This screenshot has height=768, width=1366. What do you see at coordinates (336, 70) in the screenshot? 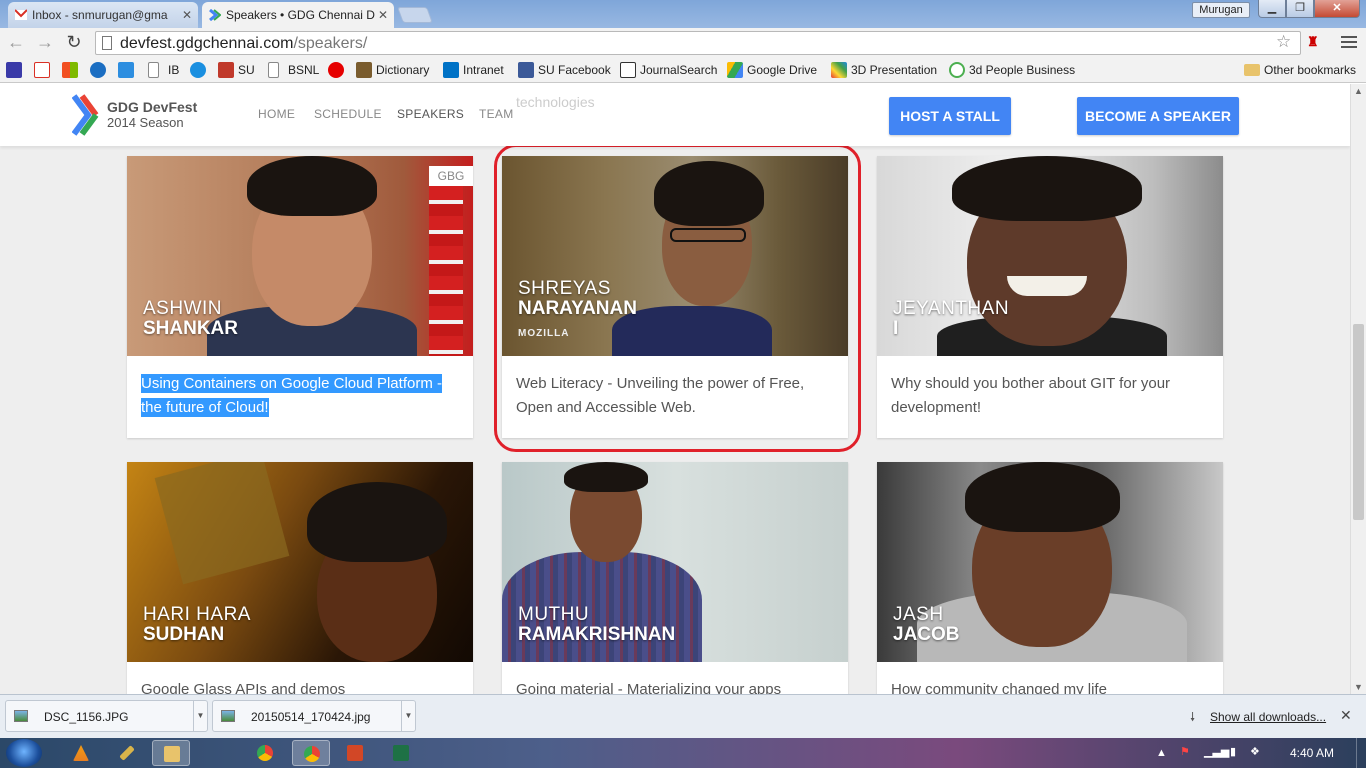
I see `vodafone-bookmark-icon` at bounding box center [336, 70].